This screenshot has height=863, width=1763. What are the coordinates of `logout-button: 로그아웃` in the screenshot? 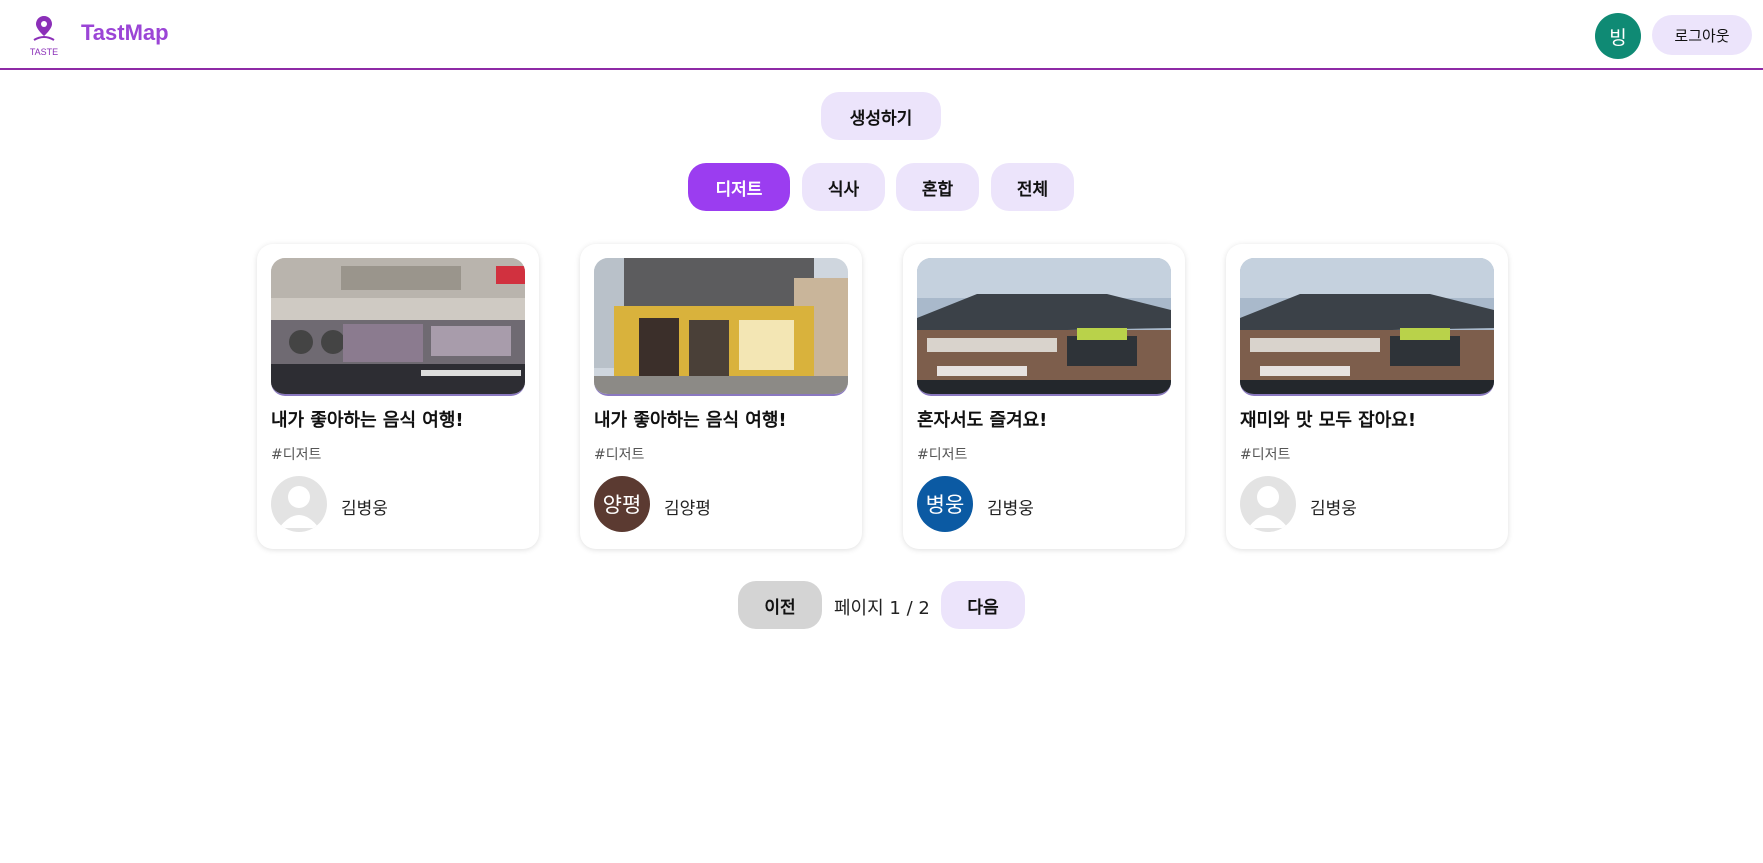 It's located at (1702, 35).